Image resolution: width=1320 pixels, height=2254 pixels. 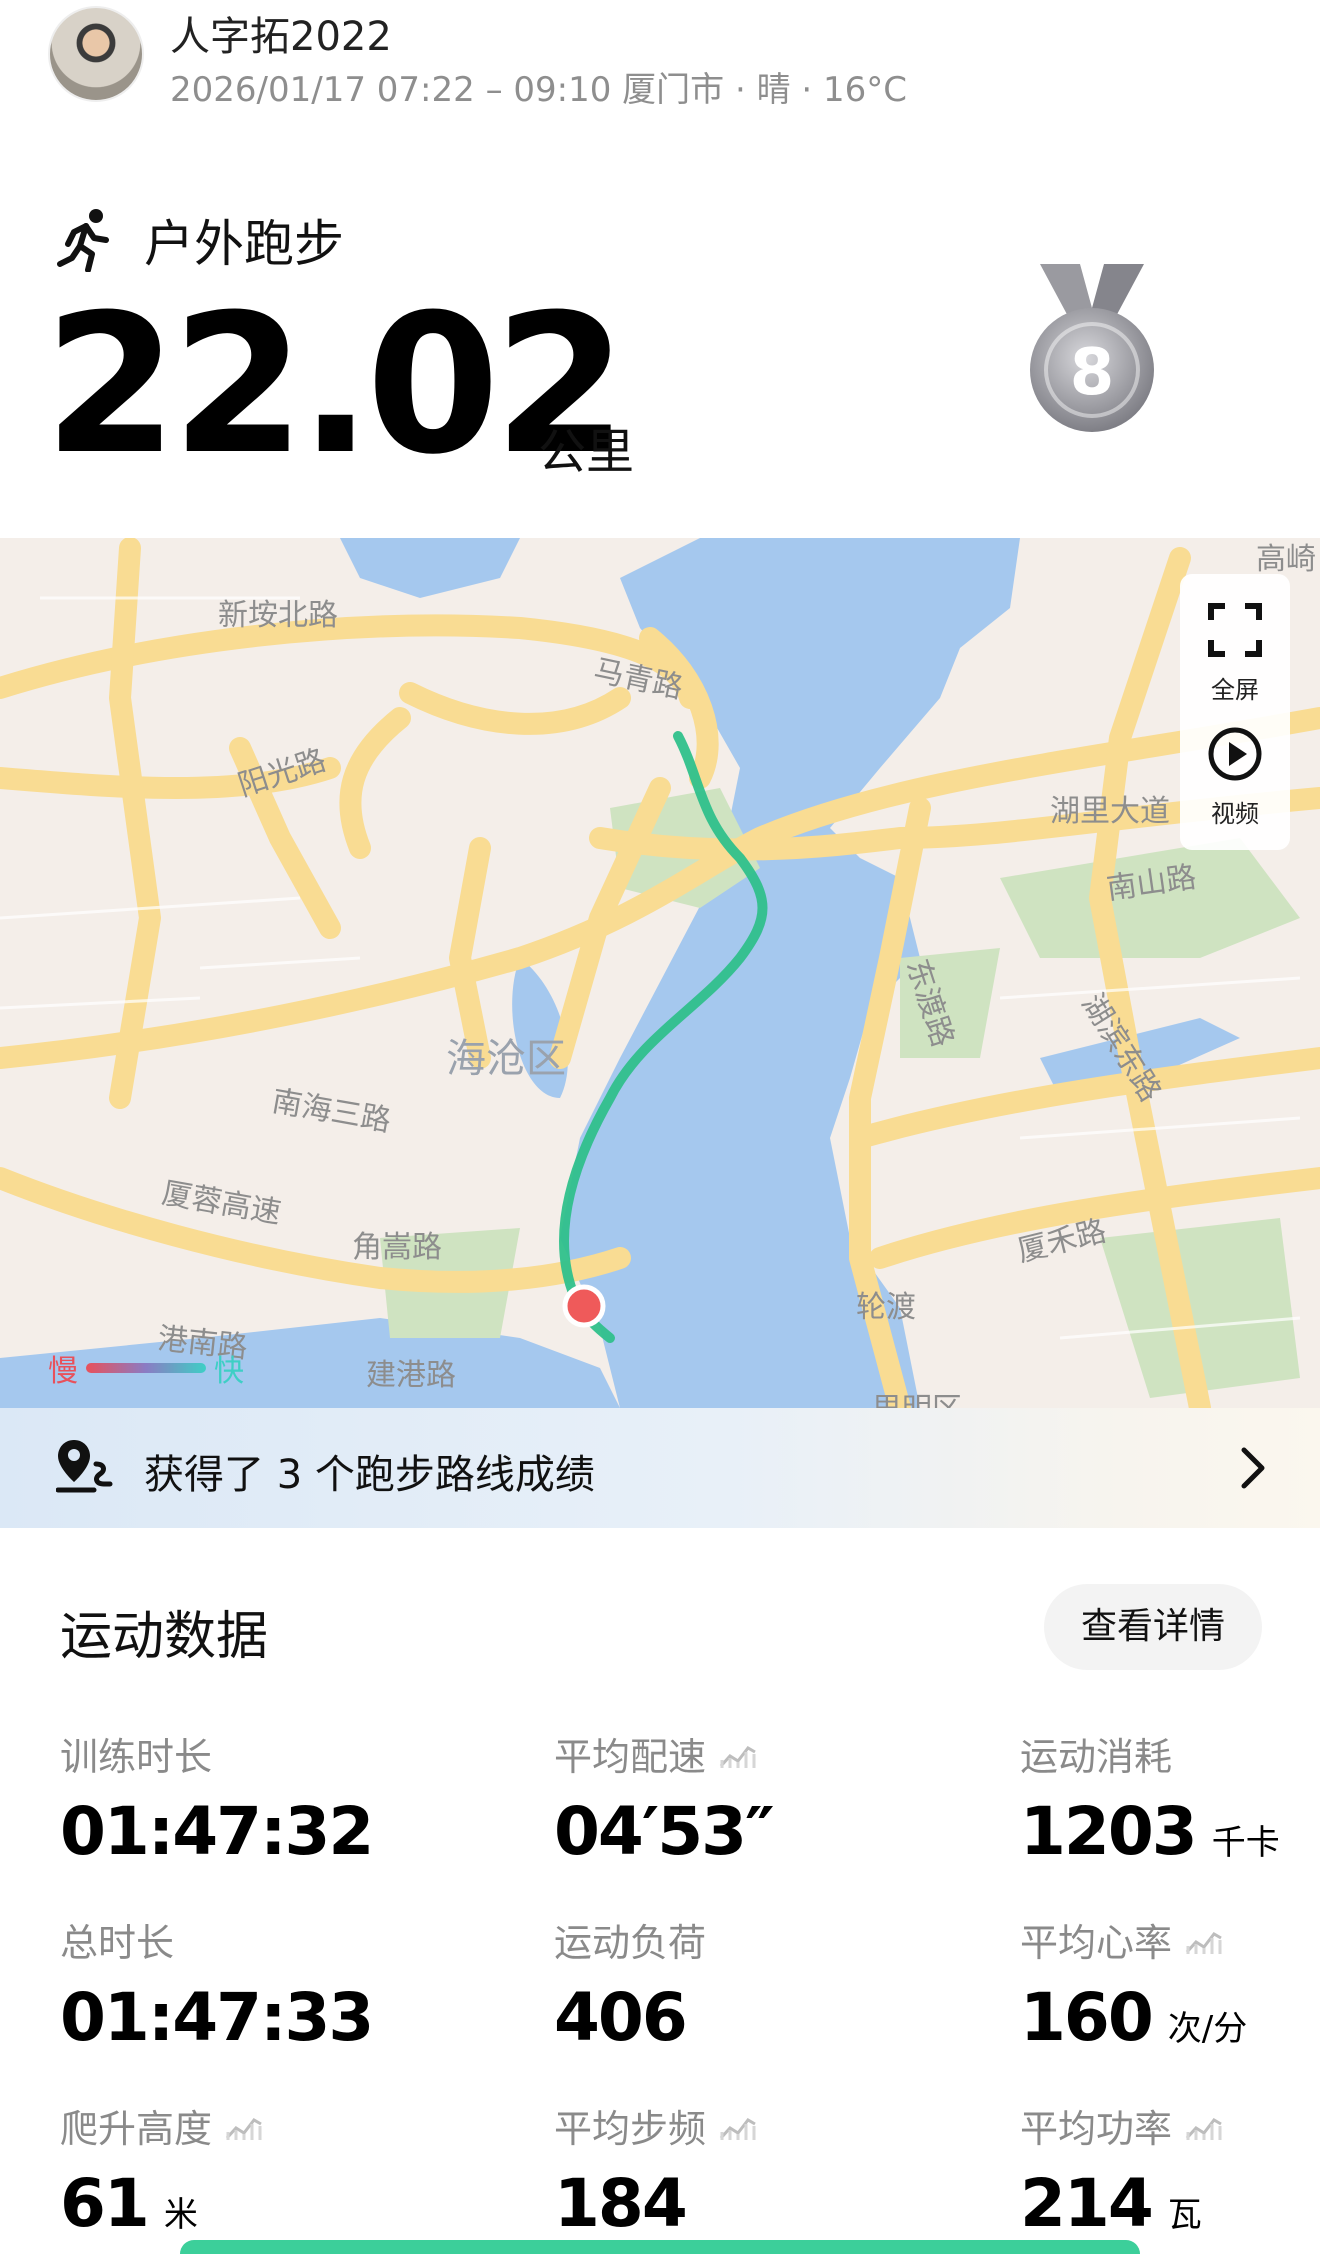 I want to click on legend-slow: 慢, so click(x=63, y=1371).